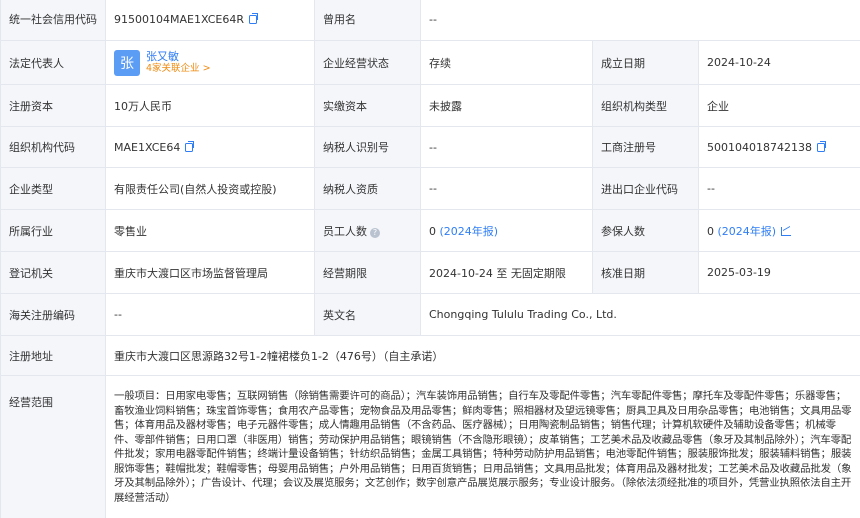  What do you see at coordinates (53, 62) in the screenshot?
I see `legal-rep-label: 法定代表人` at bounding box center [53, 62].